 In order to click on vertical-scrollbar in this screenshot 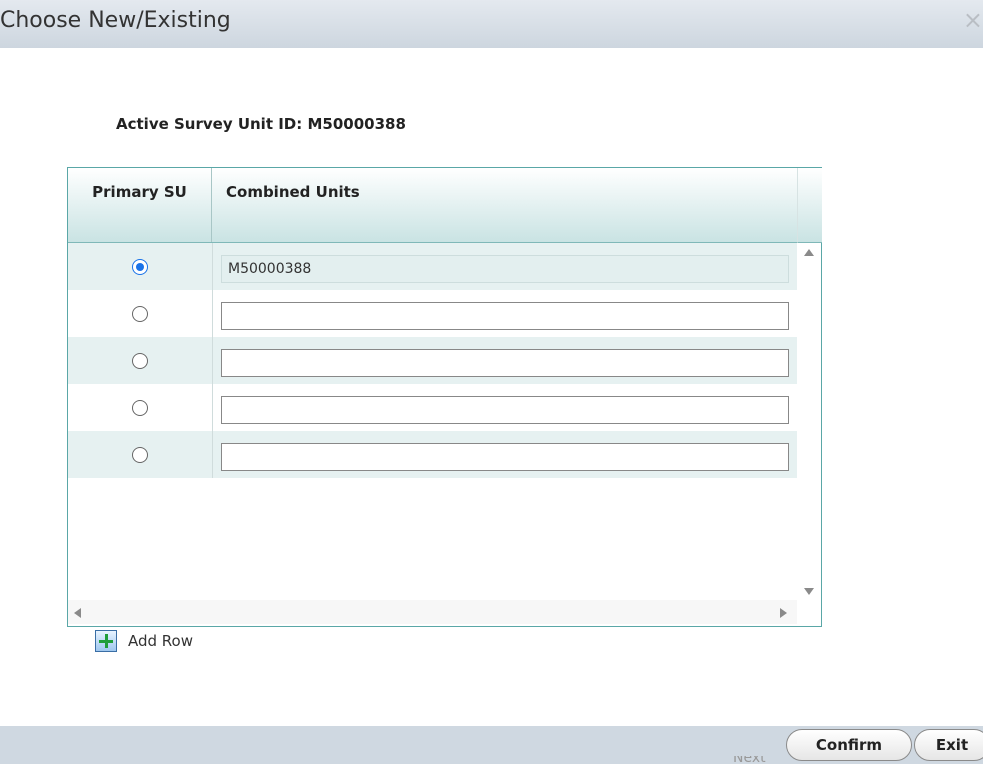, I will do `click(809, 421)`.